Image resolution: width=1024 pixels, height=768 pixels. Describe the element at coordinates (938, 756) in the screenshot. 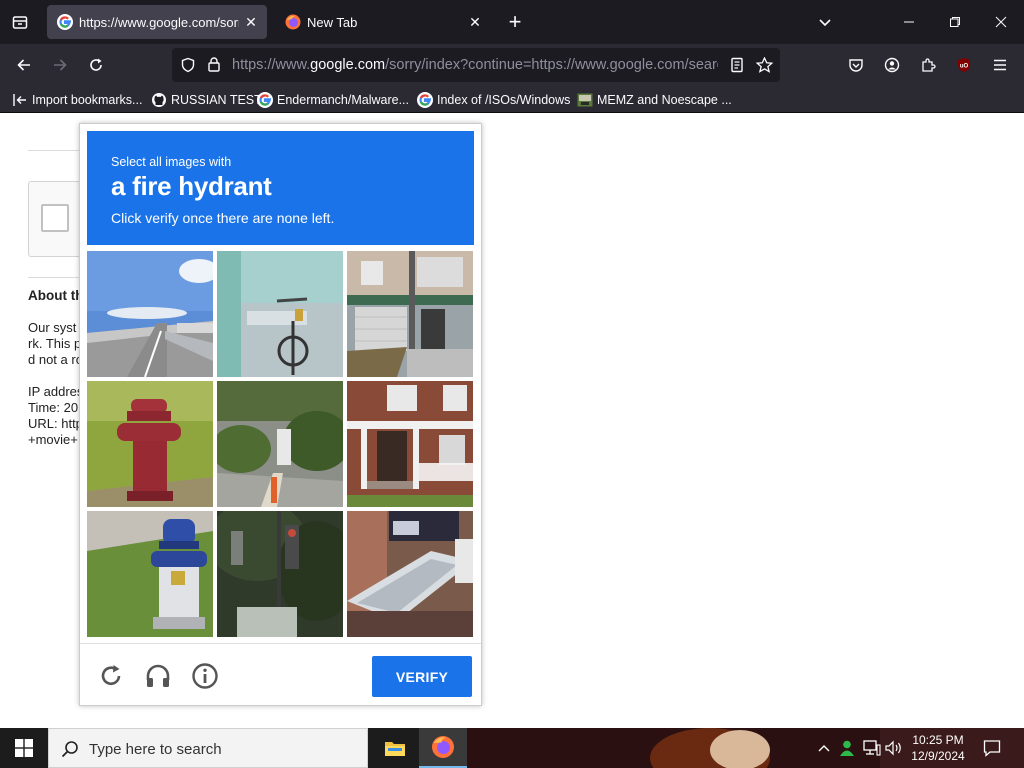

I see `clock-date: 12/9/2024` at that location.